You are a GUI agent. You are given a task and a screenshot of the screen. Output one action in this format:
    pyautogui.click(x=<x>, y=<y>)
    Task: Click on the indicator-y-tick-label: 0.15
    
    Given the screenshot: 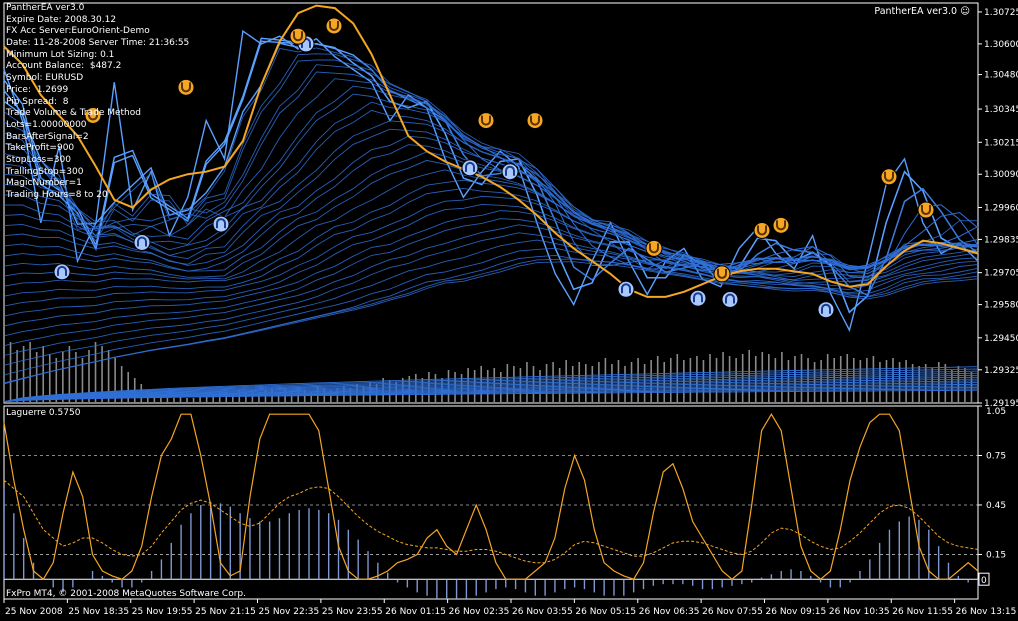 What is the action you would take?
    pyautogui.click(x=996, y=555)
    